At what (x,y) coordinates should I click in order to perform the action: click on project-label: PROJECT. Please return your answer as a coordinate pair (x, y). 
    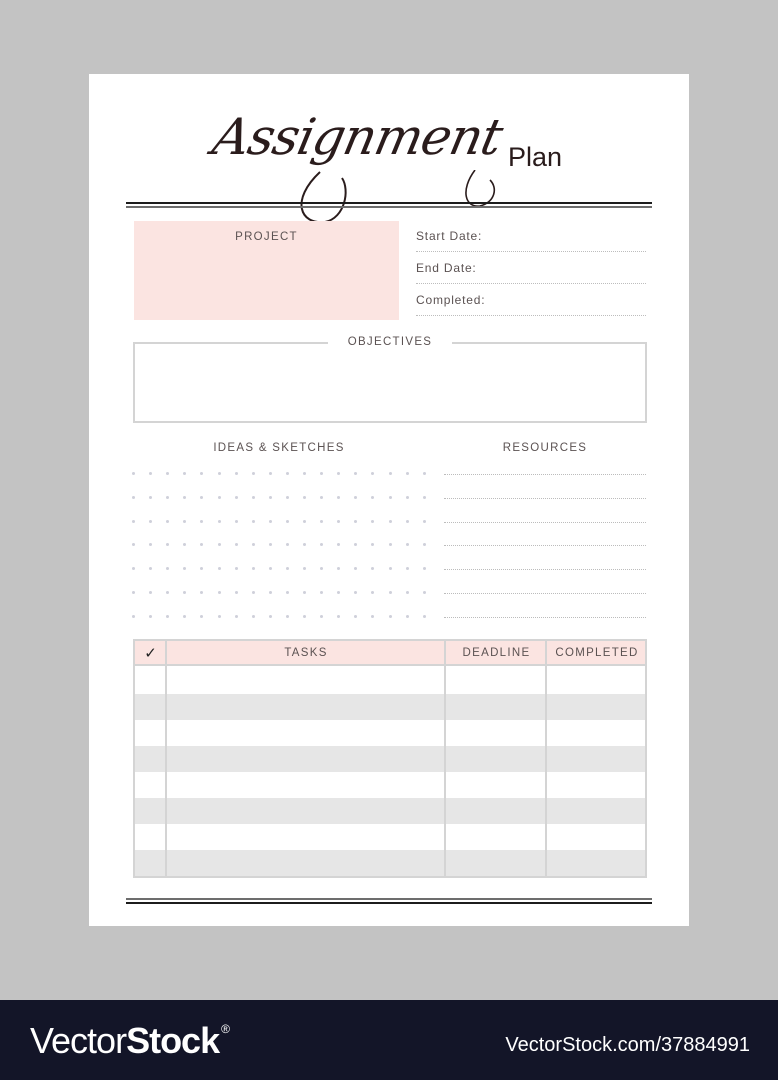
    Looking at the image, I should click on (266, 237).